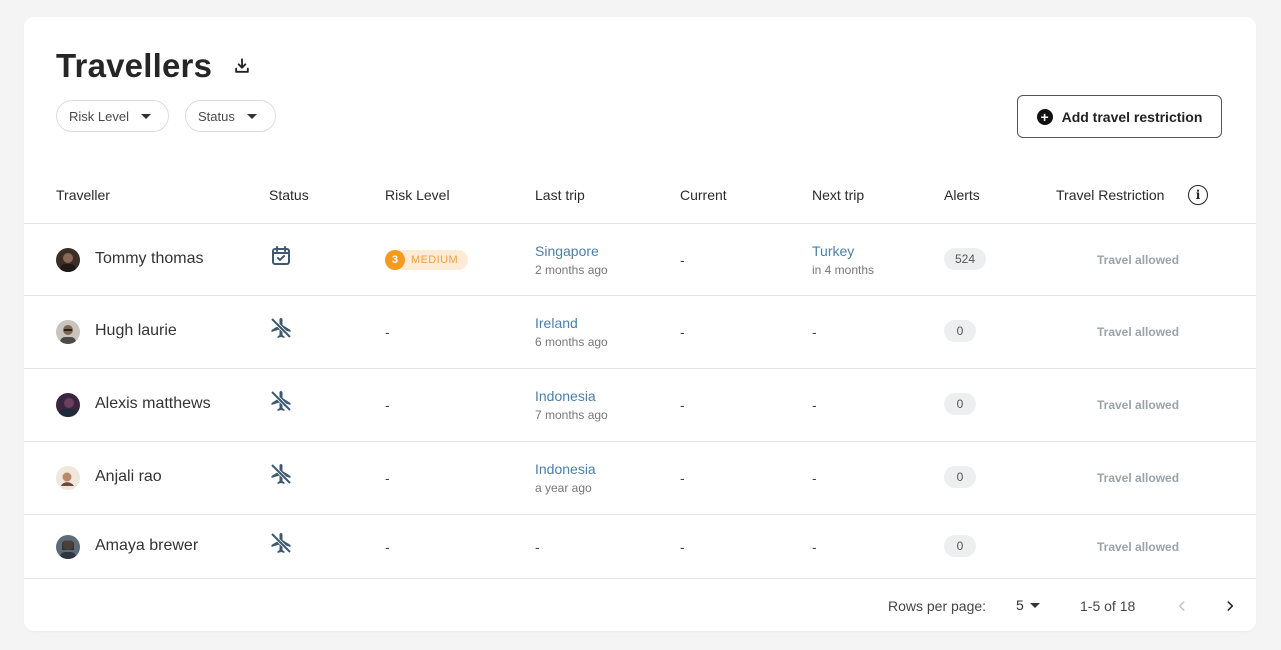 The width and height of the screenshot is (1281, 650). I want to click on status-filter-label: Status, so click(216, 116).